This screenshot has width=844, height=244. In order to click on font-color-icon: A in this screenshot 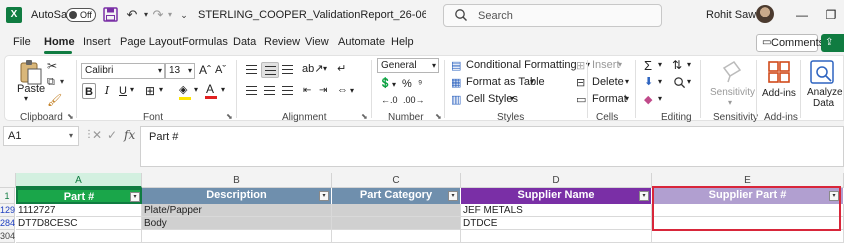, I will do `click(211, 90)`.